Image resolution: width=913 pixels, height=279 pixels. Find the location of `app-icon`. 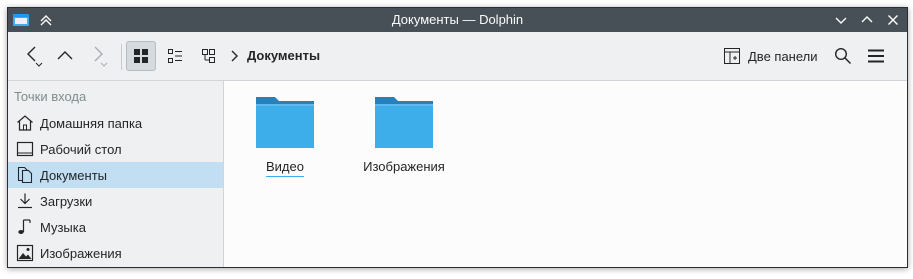

app-icon is located at coordinates (21, 20).